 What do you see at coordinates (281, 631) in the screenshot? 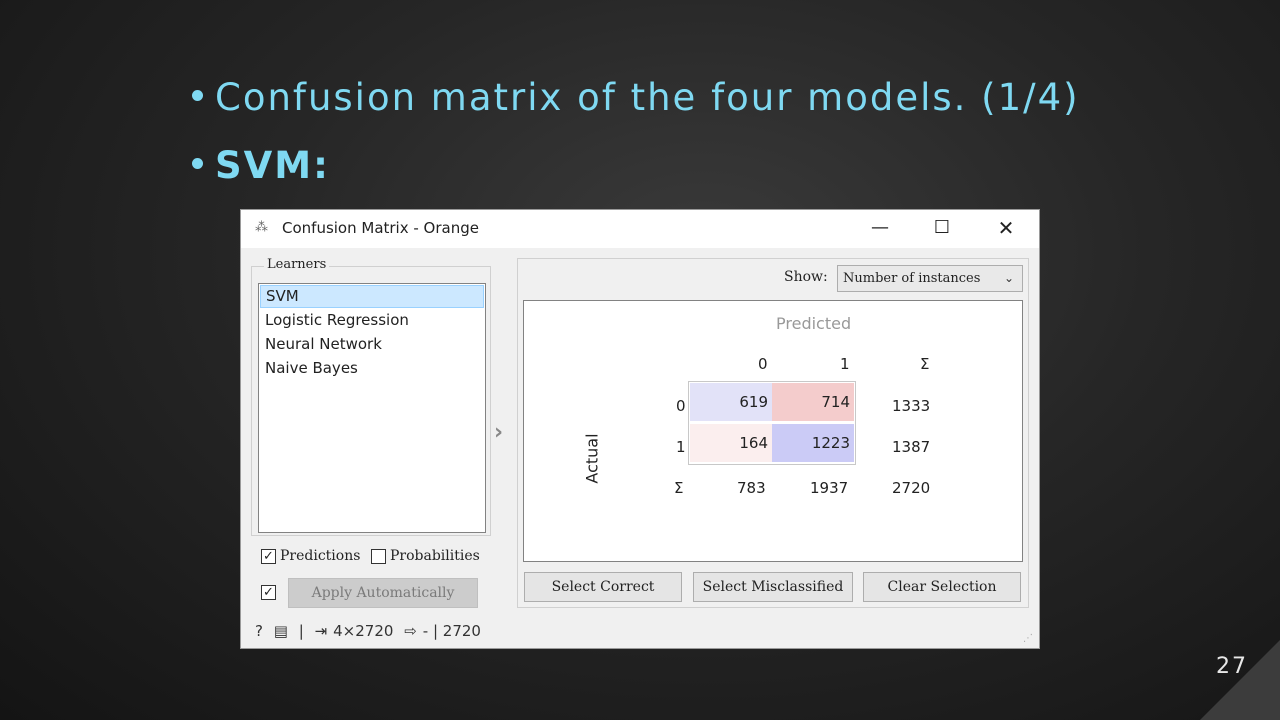
I see `report-icon: ▤` at bounding box center [281, 631].